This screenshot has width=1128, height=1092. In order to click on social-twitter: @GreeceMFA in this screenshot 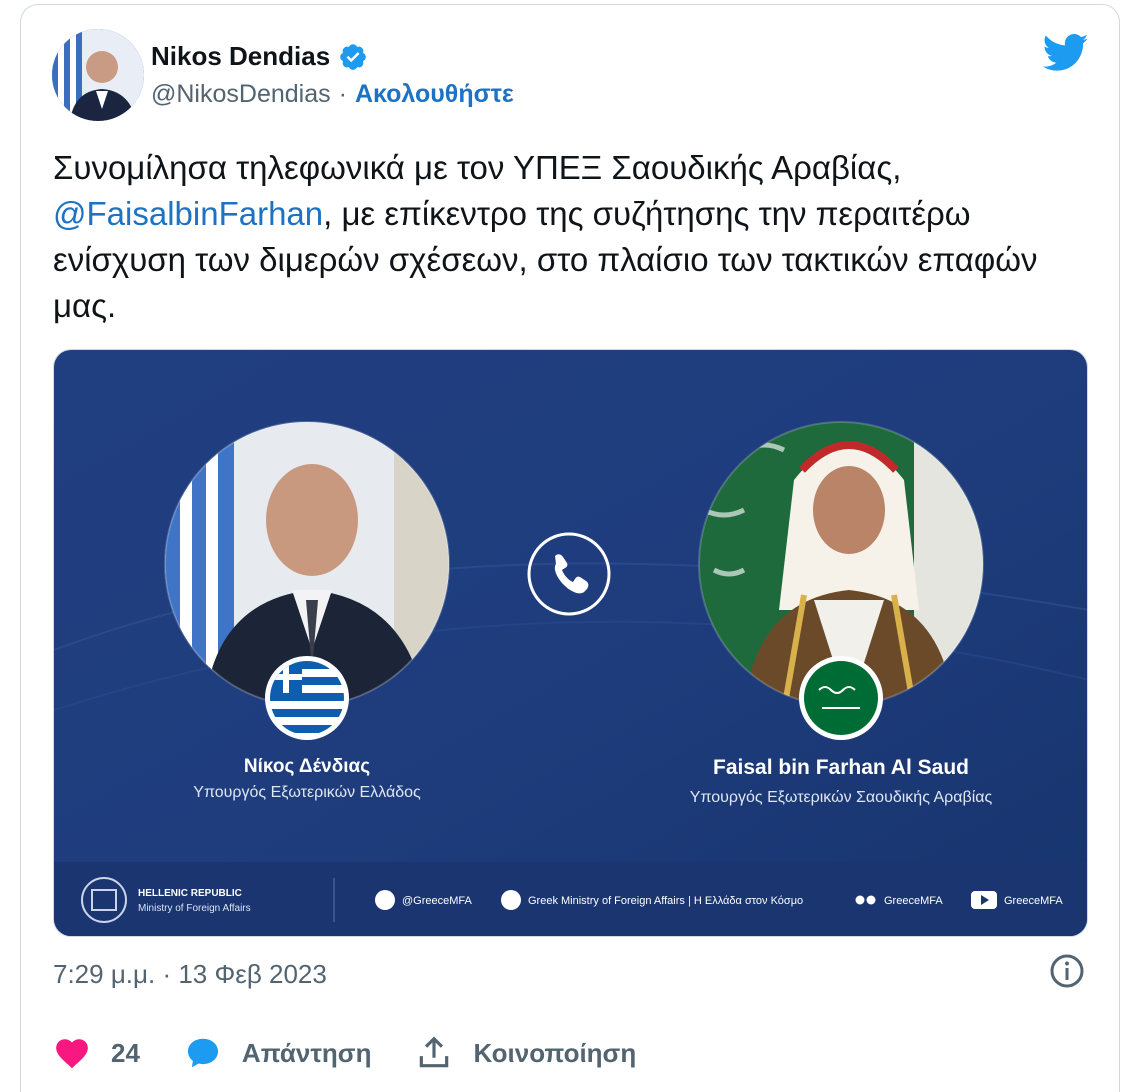, I will do `click(437, 901)`.